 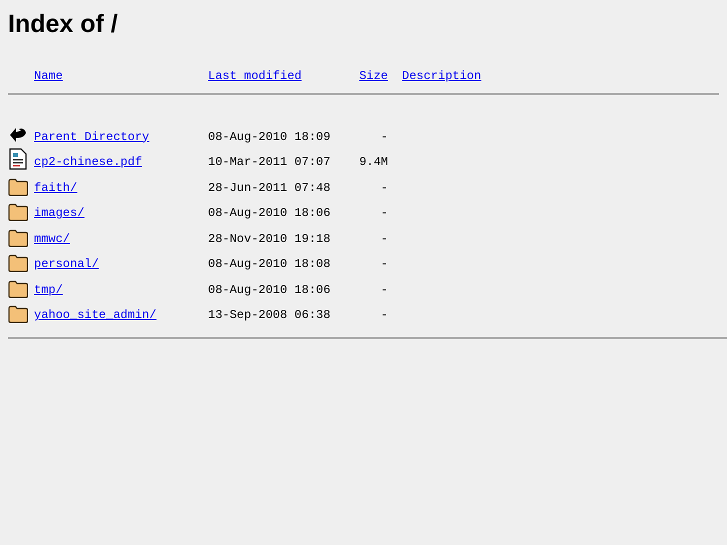 I want to click on modified-date: 08-Aug-2010 18:08, so click(x=269, y=264).